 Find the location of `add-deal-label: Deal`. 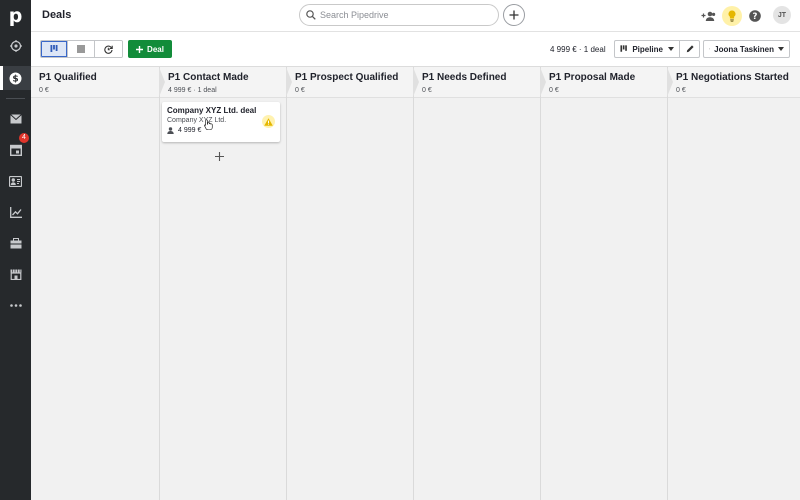

add-deal-label: Deal is located at coordinates (155, 49).